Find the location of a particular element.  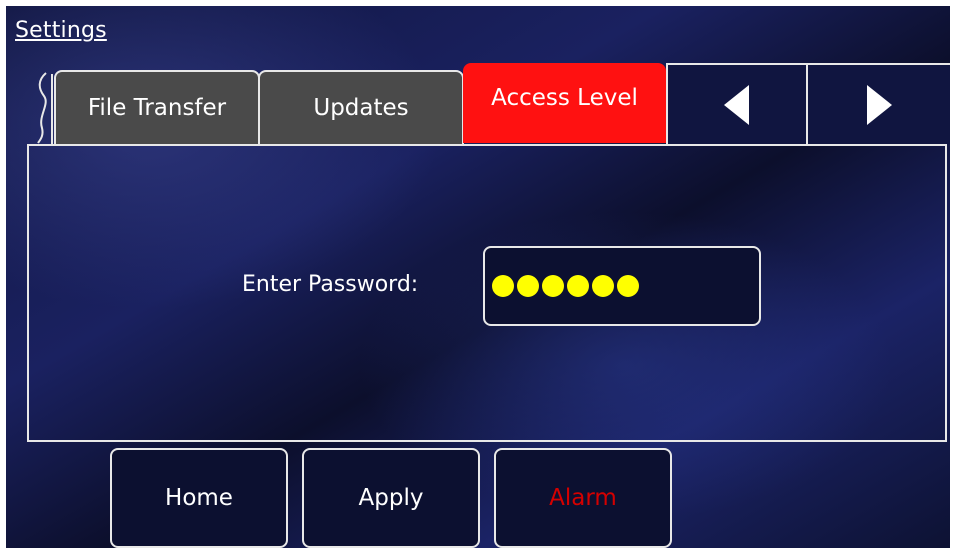

password-input is located at coordinates (622, 286).